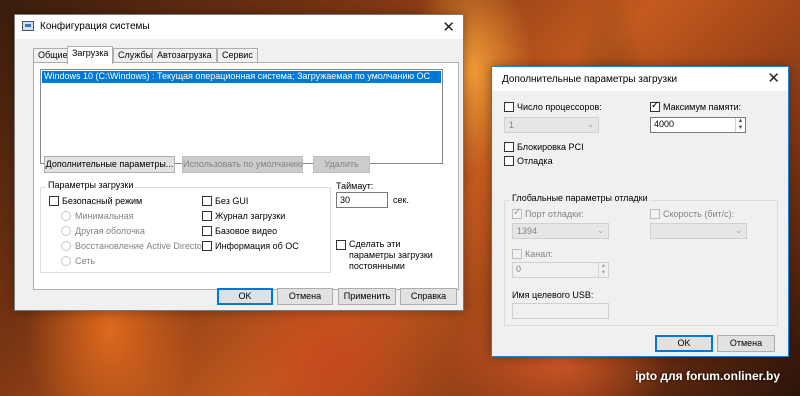 The height and width of the screenshot is (396, 800). Describe the element at coordinates (85, 261) in the screenshot. I see `radio-label: Сеть` at that location.